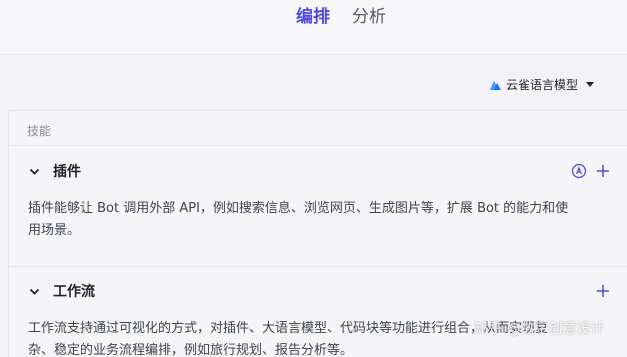  What do you see at coordinates (191, 350) in the screenshot?
I see `workflow-description-line2: 杂、稳定的业务流程编排，例如旅行规划、报告分析等。` at bounding box center [191, 350].